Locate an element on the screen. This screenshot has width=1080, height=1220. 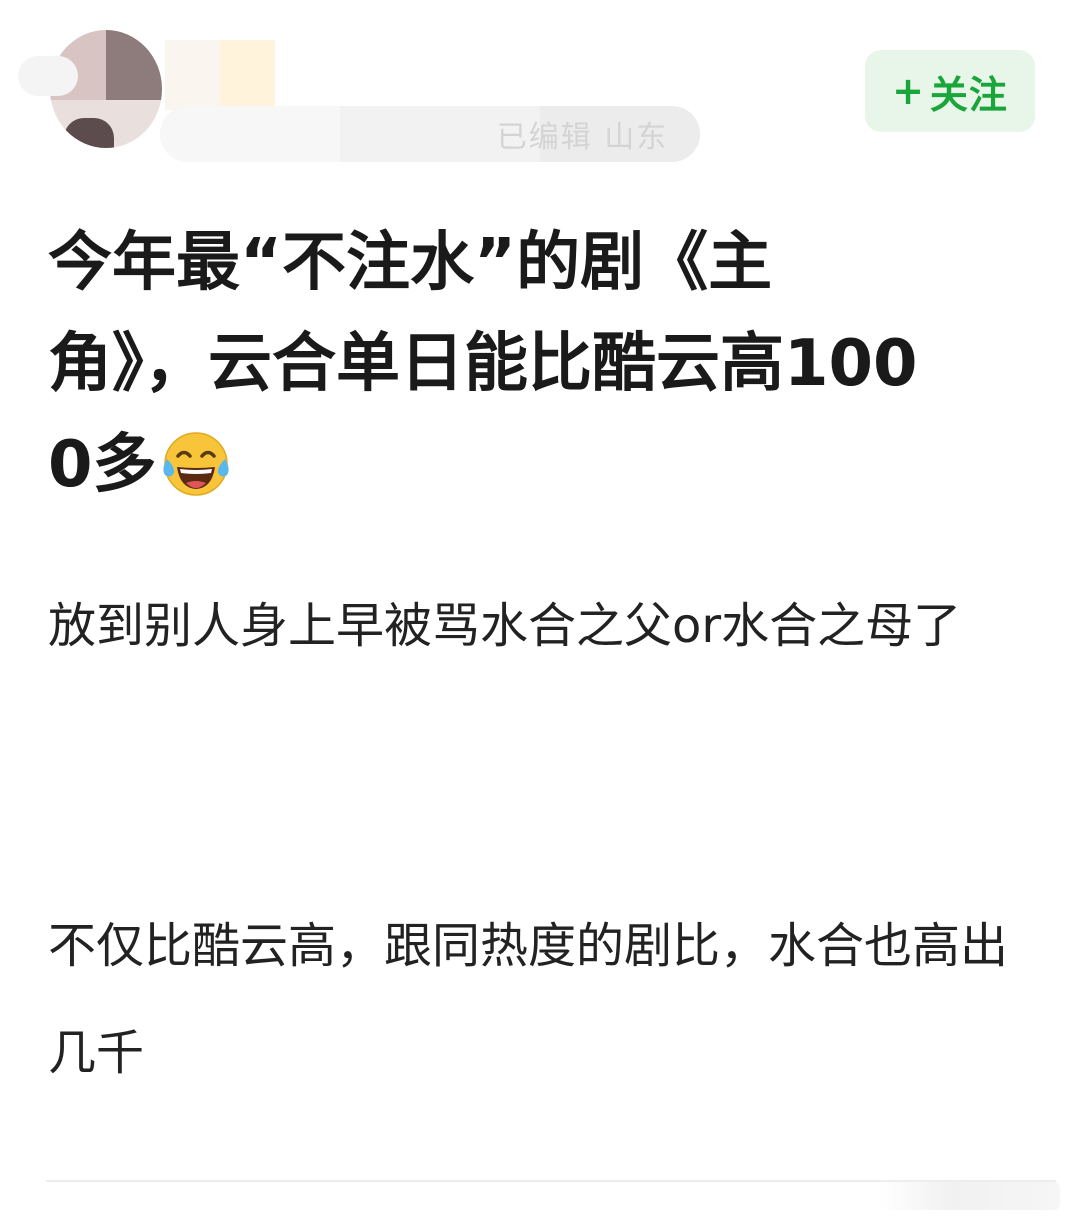
follow-button: + 关注 is located at coordinates (950, 91).